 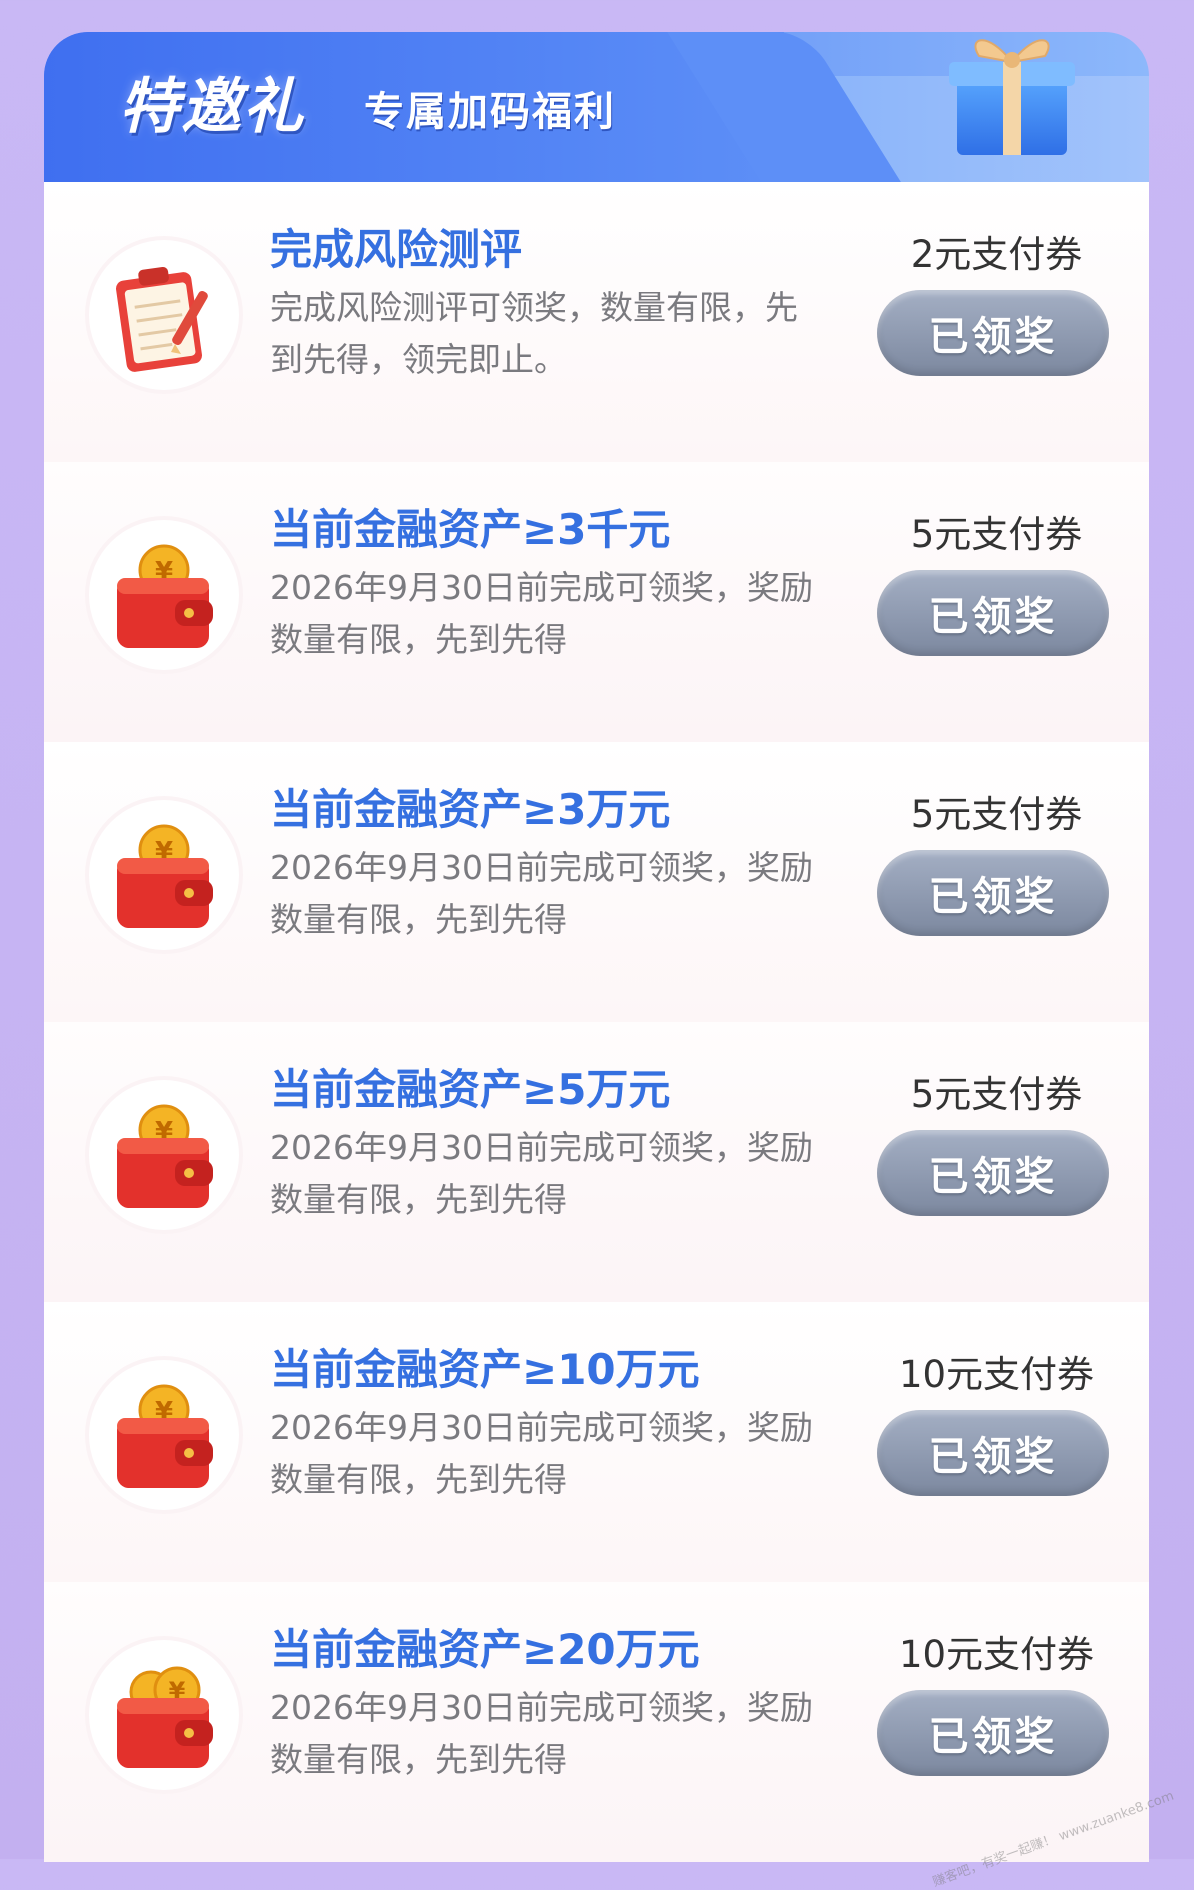 I want to click on item-description: 完成风险测评可领奖，数量有限，先到先得，领完即止。, so click(x=534, y=333).